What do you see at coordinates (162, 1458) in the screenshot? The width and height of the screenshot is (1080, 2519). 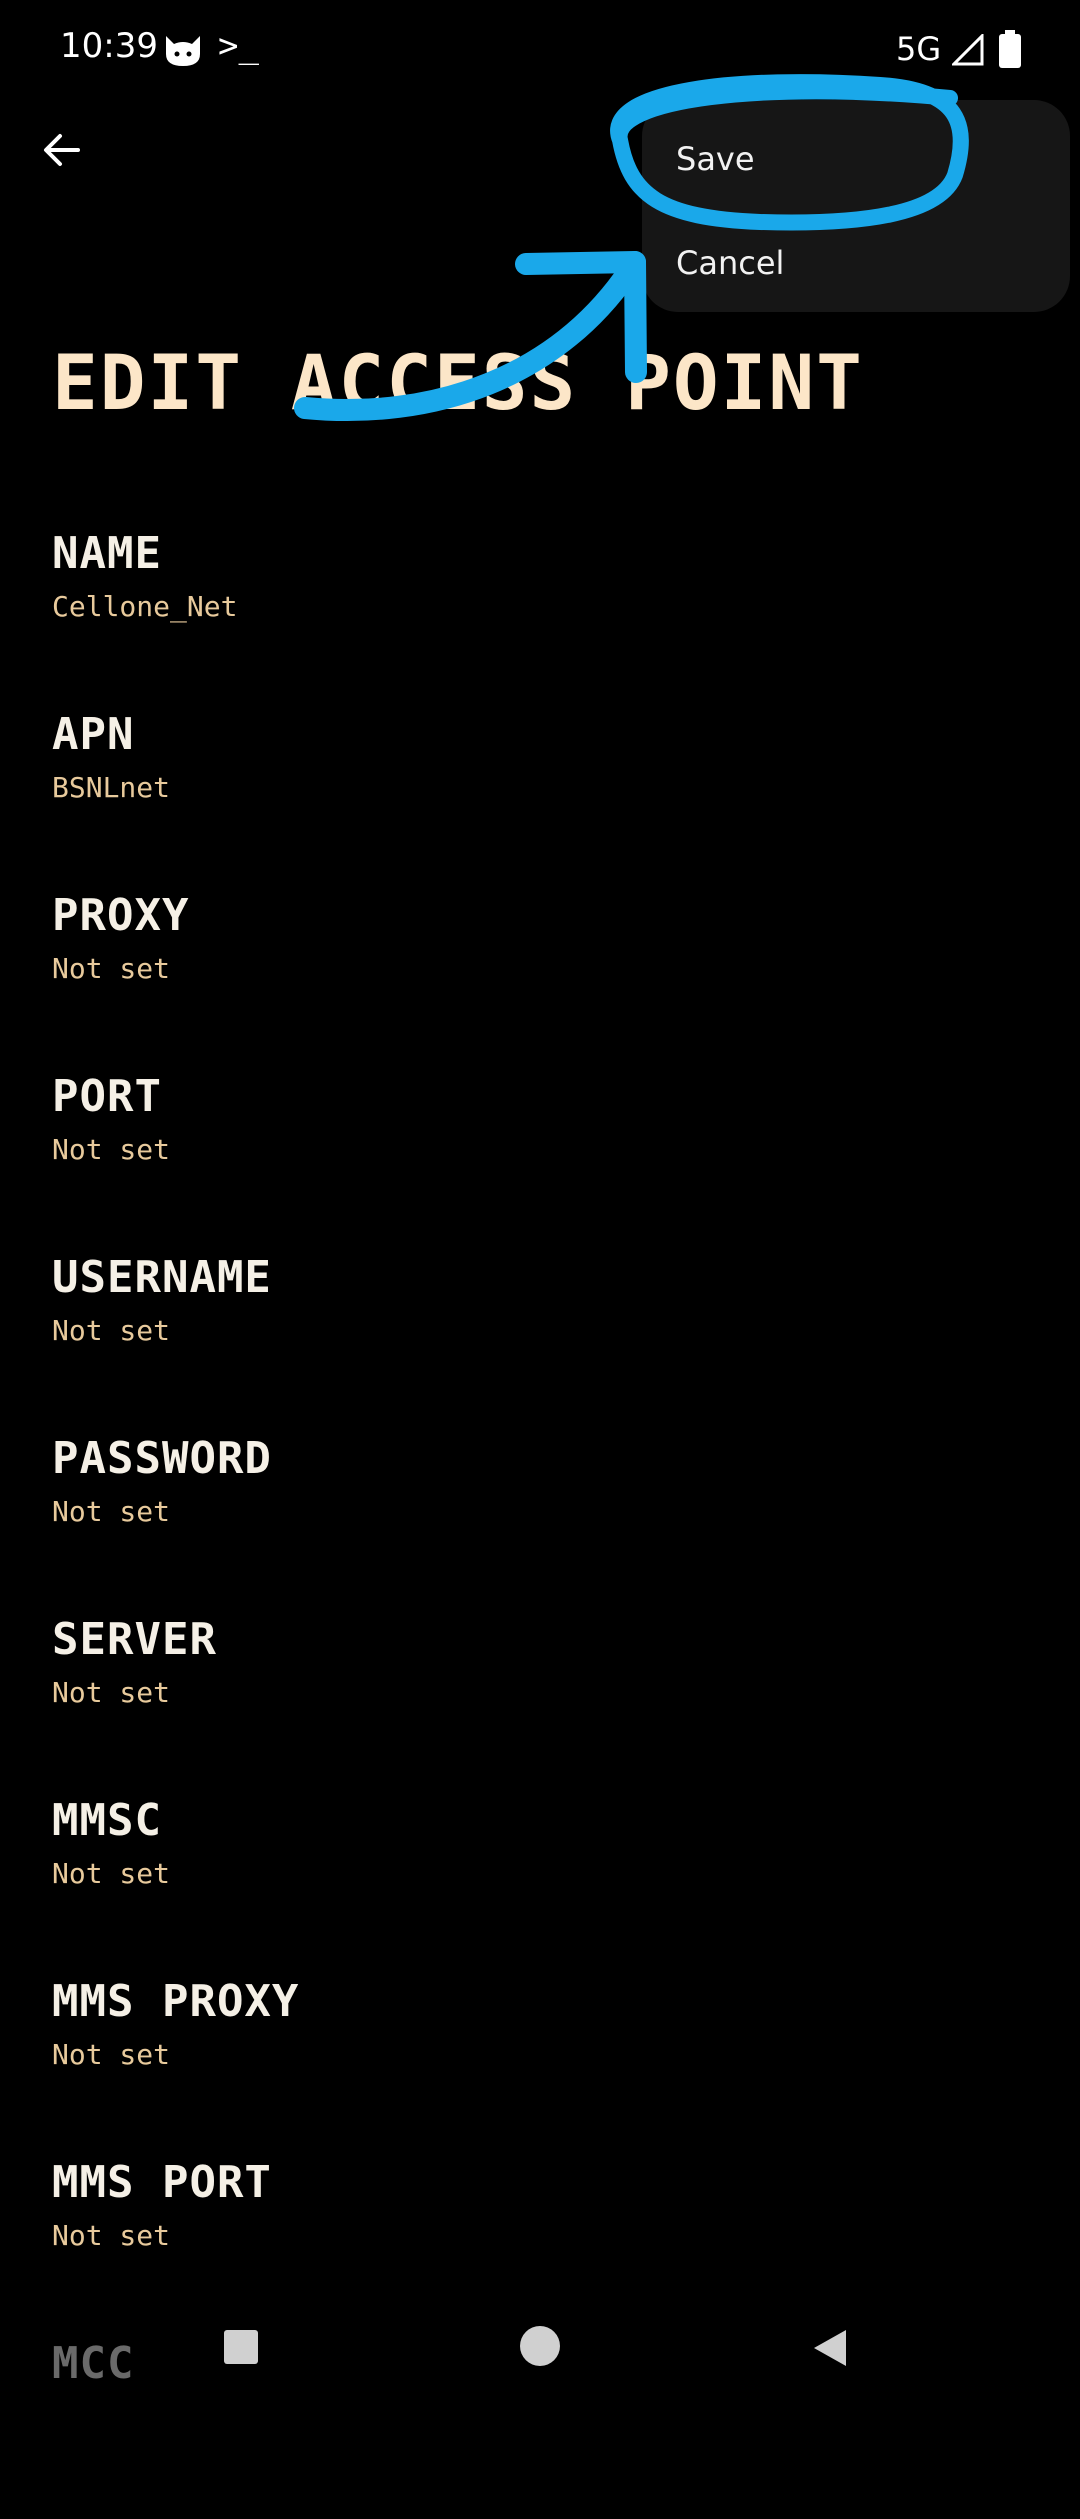 I see `setting-label: PASSWORD` at bounding box center [162, 1458].